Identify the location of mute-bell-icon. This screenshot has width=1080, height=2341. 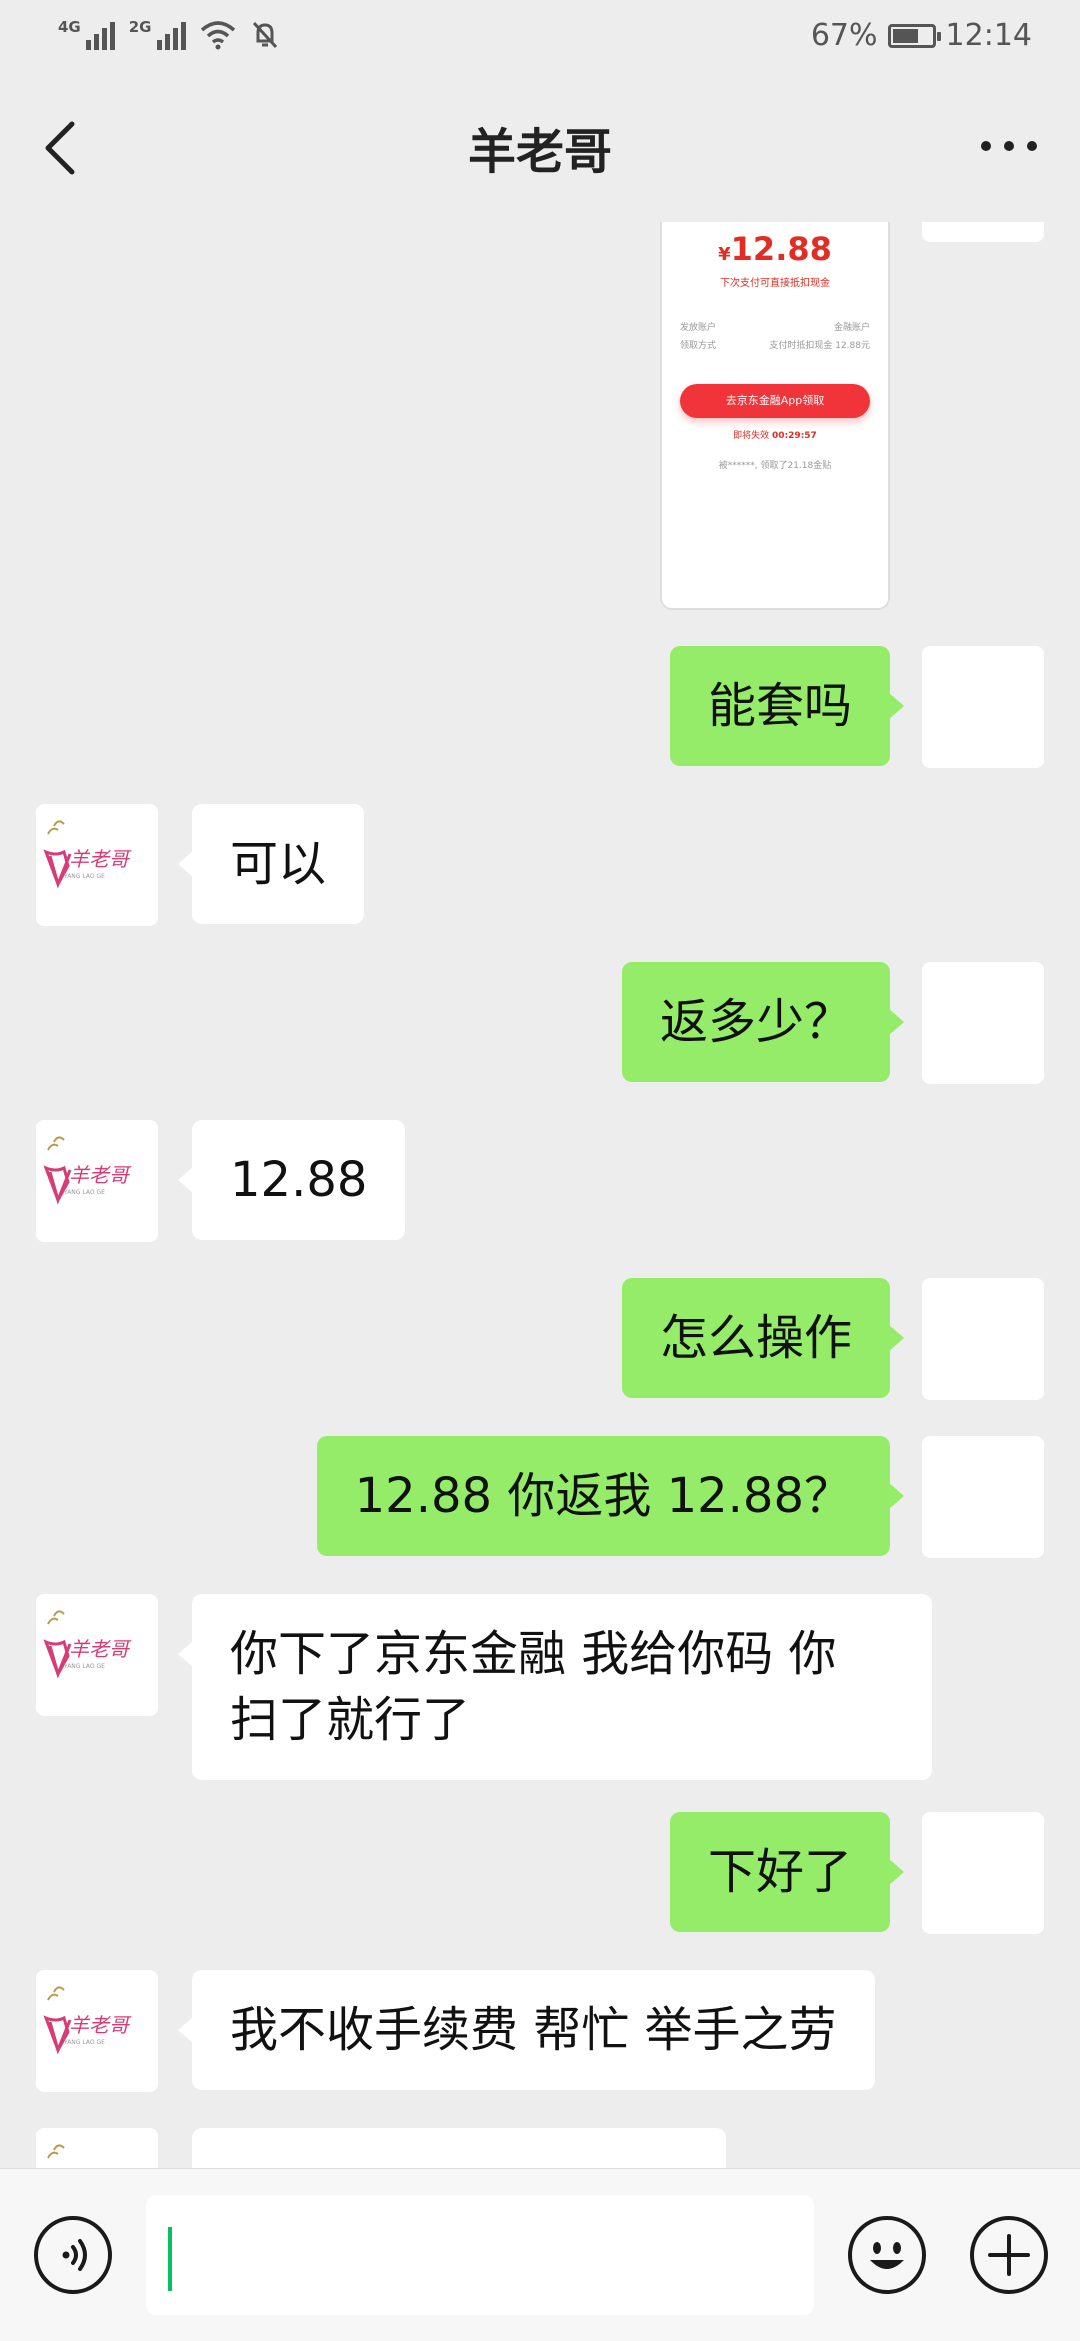
(264, 35).